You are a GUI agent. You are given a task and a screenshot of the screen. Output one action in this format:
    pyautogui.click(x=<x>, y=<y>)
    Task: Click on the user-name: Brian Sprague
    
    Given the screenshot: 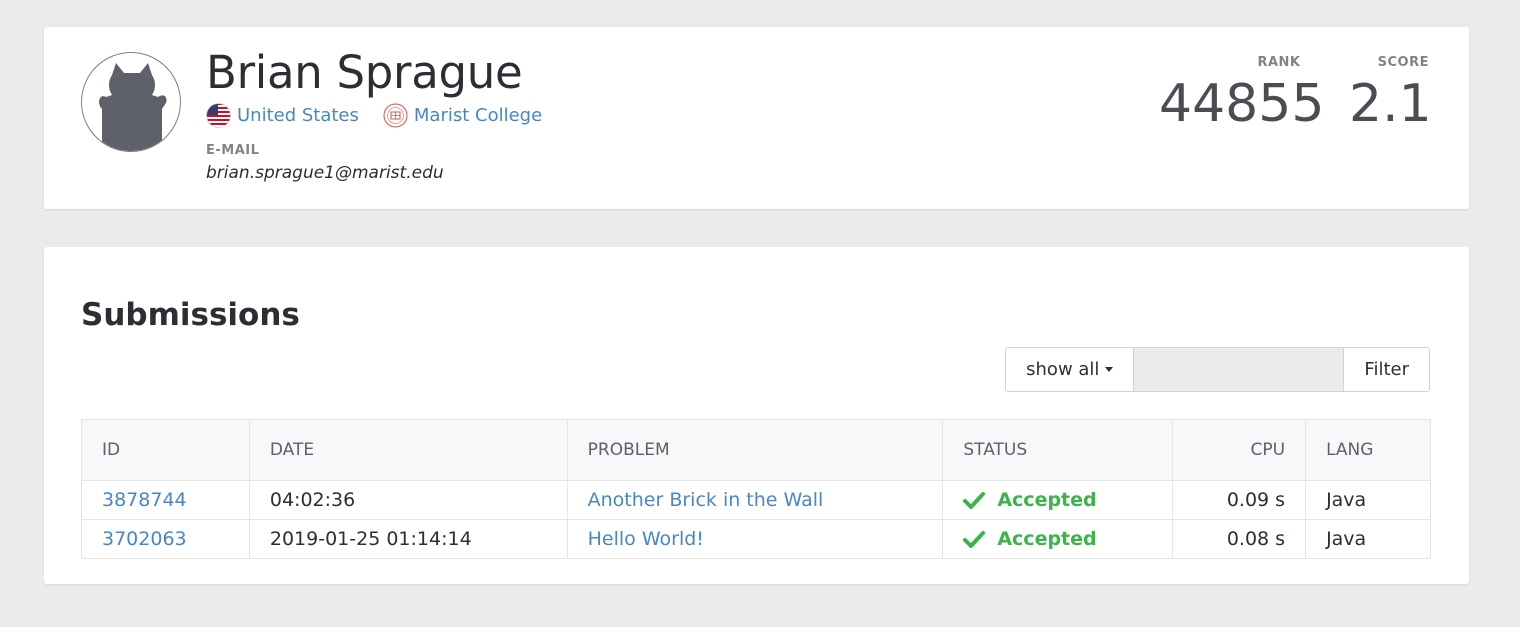 What is the action you would take?
    pyautogui.click(x=364, y=72)
    